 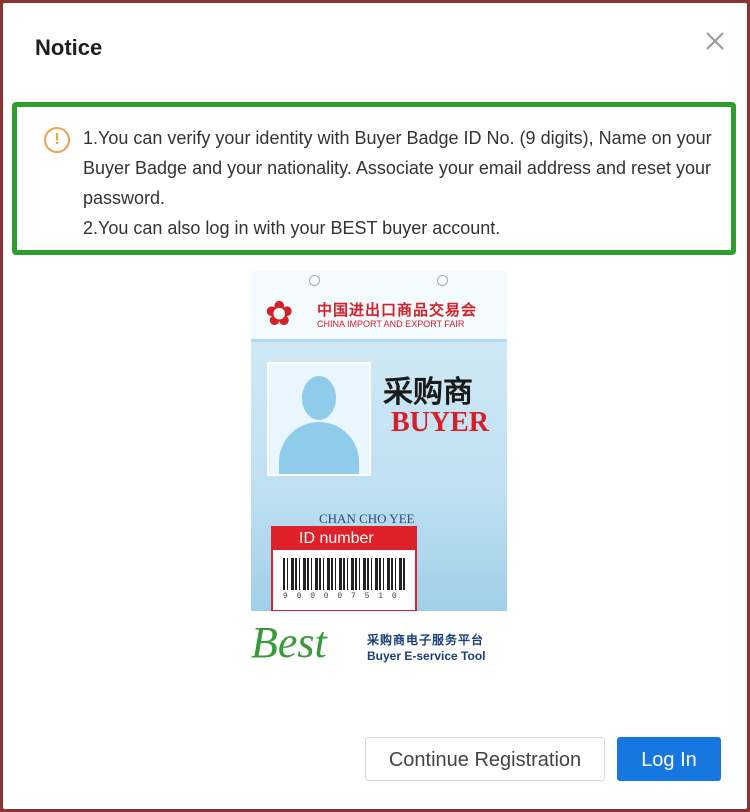 What do you see at coordinates (344, 574) in the screenshot?
I see `barcode` at bounding box center [344, 574].